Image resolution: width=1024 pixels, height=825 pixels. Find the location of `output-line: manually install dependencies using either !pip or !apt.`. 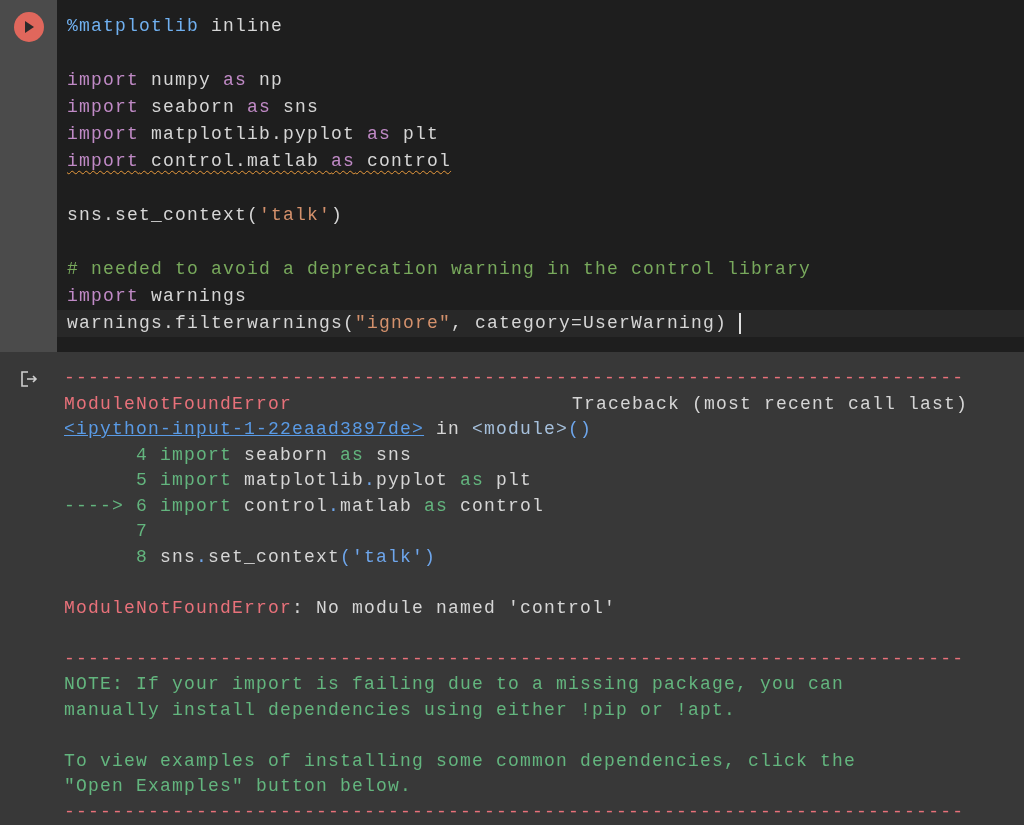

output-line: manually install dependencies using either !pip or !apt. is located at coordinates (400, 710).